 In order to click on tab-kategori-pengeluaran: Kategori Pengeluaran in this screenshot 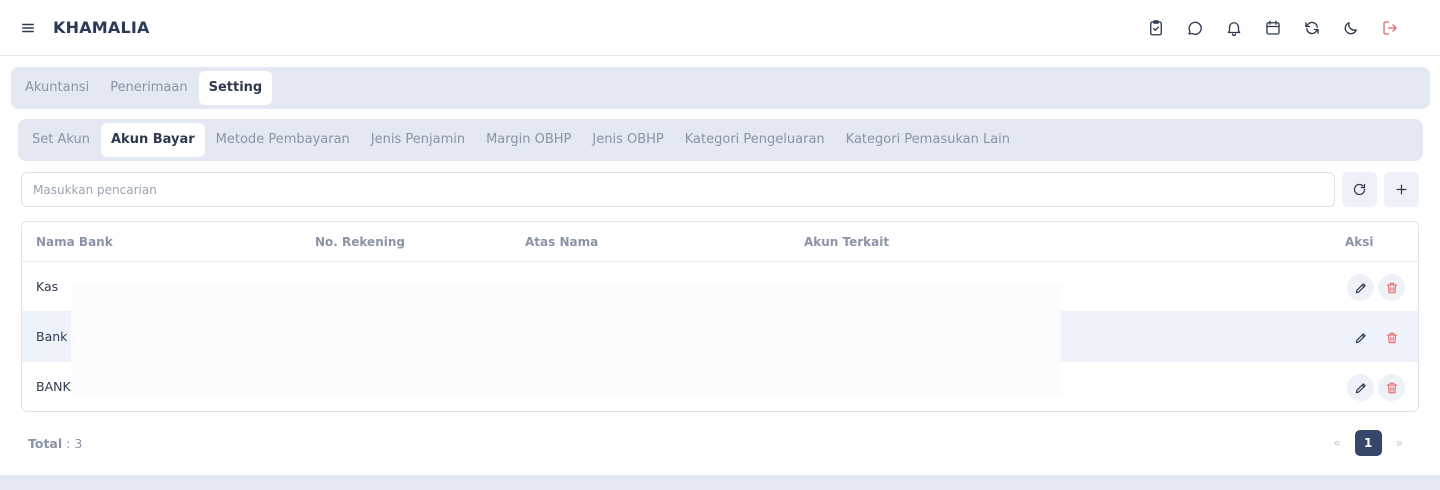, I will do `click(755, 140)`.